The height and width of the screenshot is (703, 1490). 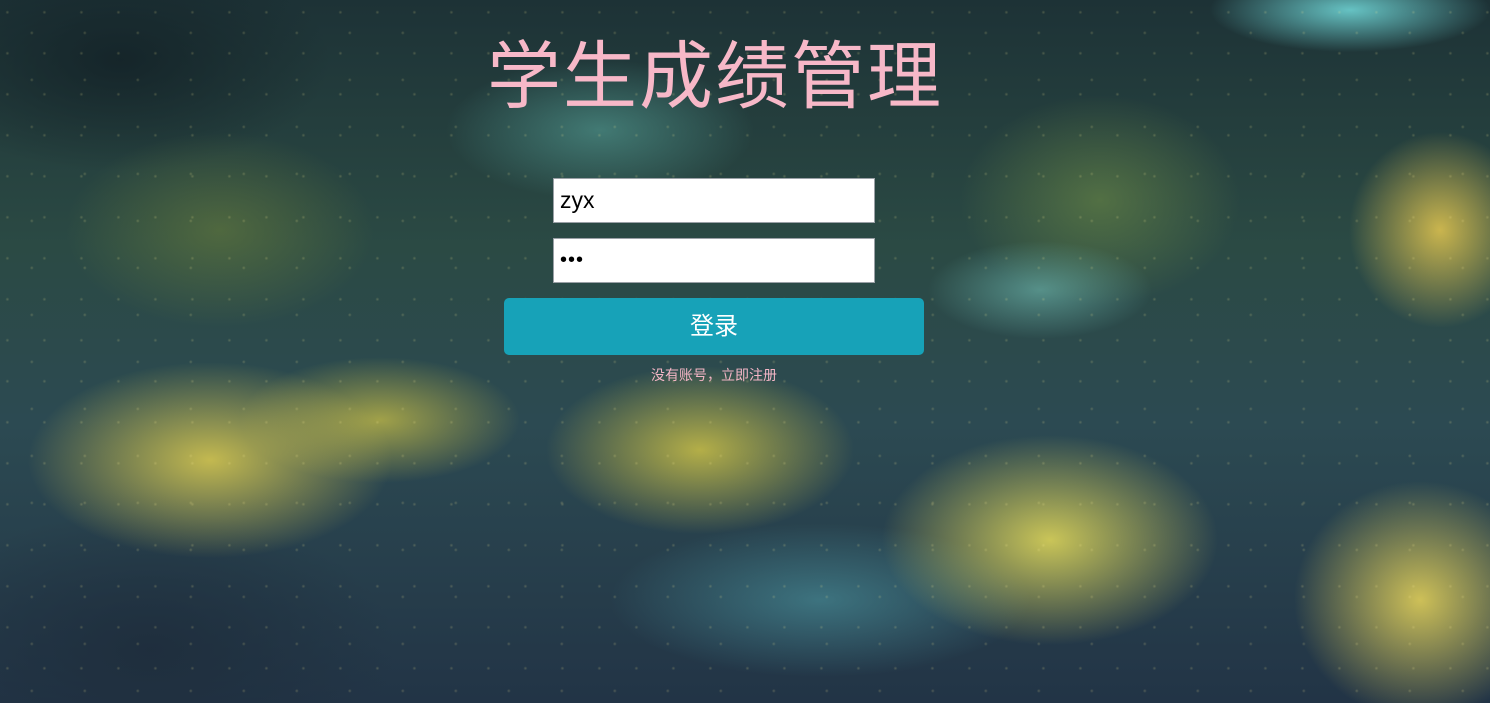 I want to click on password-input, so click(x=714, y=260).